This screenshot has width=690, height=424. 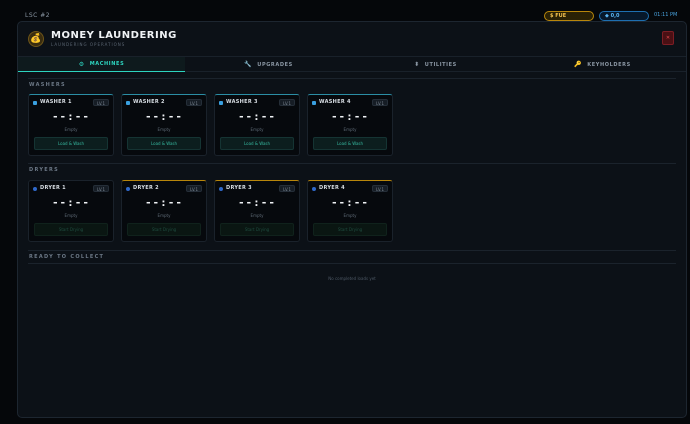 What do you see at coordinates (149, 102) in the screenshot?
I see `washer-name: WASHER 2` at bounding box center [149, 102].